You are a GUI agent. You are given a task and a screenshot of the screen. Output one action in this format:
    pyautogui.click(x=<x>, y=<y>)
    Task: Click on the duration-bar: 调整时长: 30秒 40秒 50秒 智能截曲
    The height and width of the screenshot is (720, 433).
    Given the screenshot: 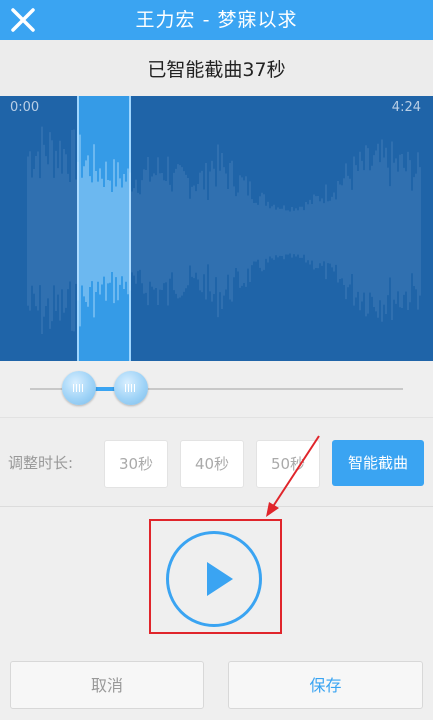 What is the action you would take?
    pyautogui.click(x=216, y=462)
    